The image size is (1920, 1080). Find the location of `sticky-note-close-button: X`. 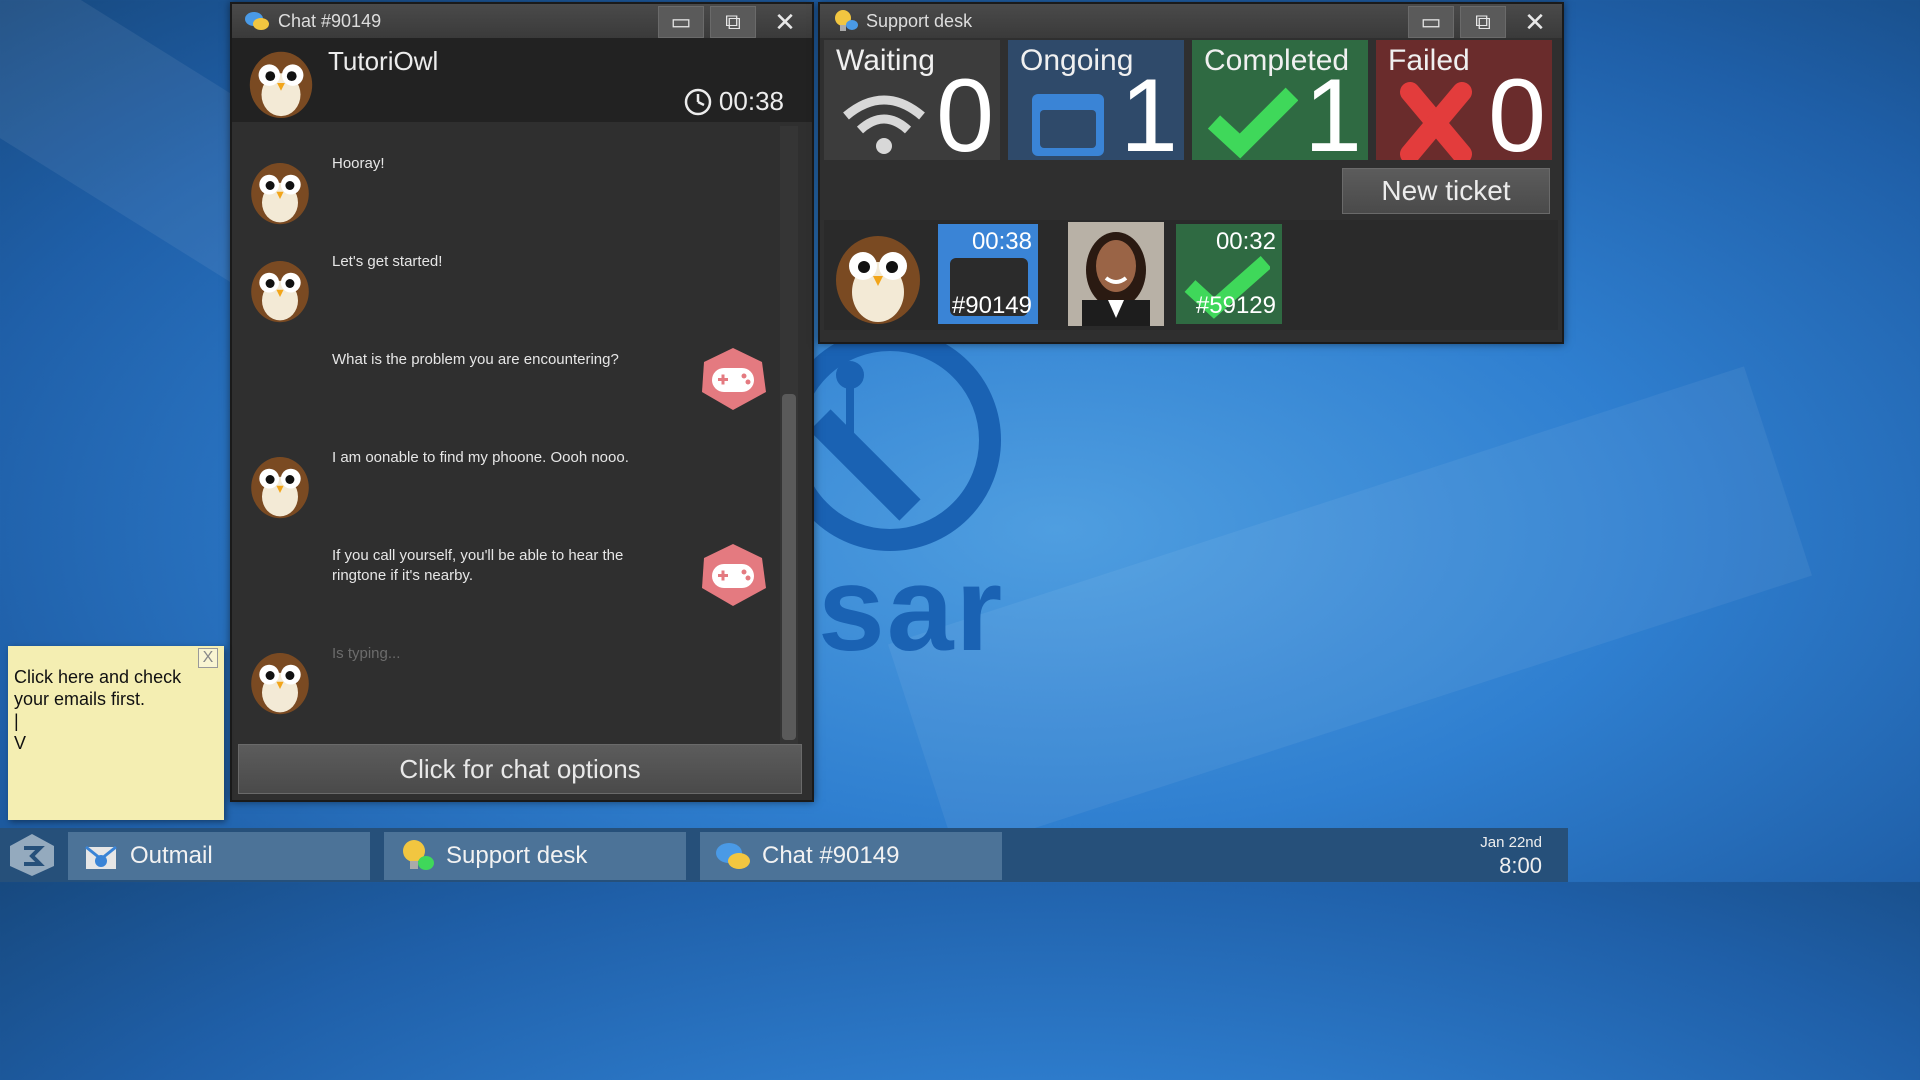

sticky-note-close-button: X is located at coordinates (208, 658).